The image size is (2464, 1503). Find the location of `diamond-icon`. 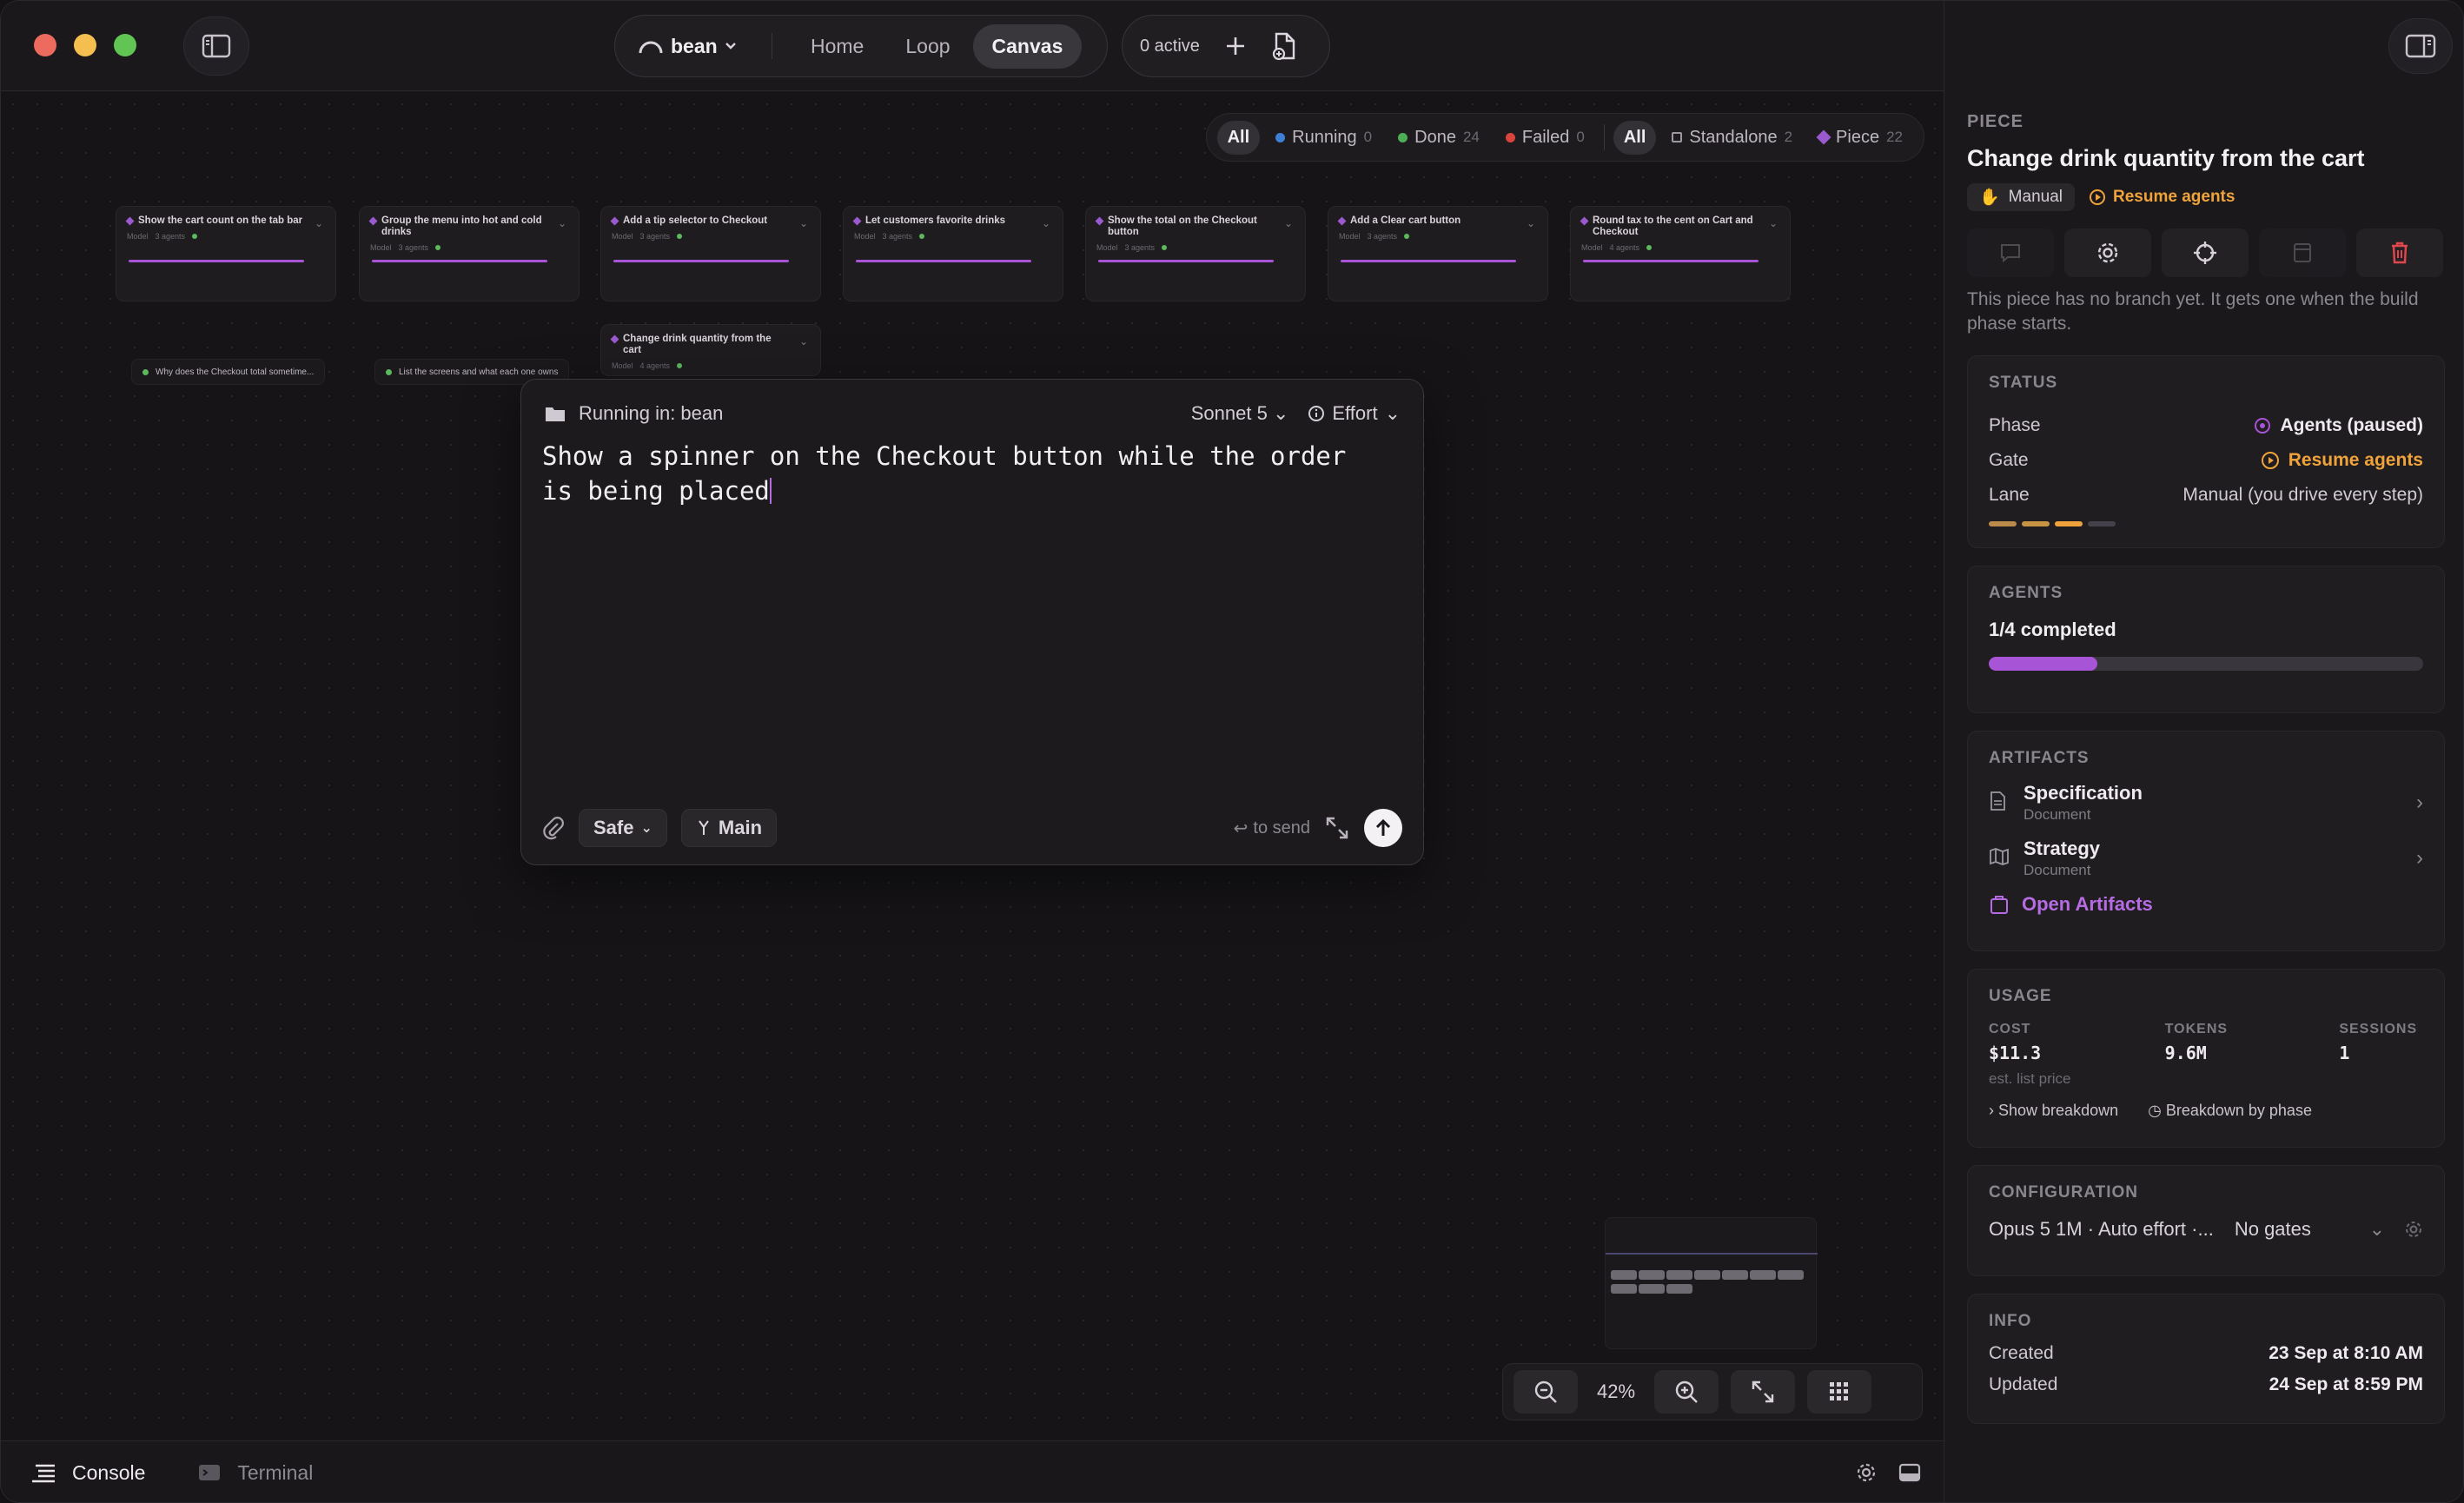

diamond-icon is located at coordinates (1342, 221).